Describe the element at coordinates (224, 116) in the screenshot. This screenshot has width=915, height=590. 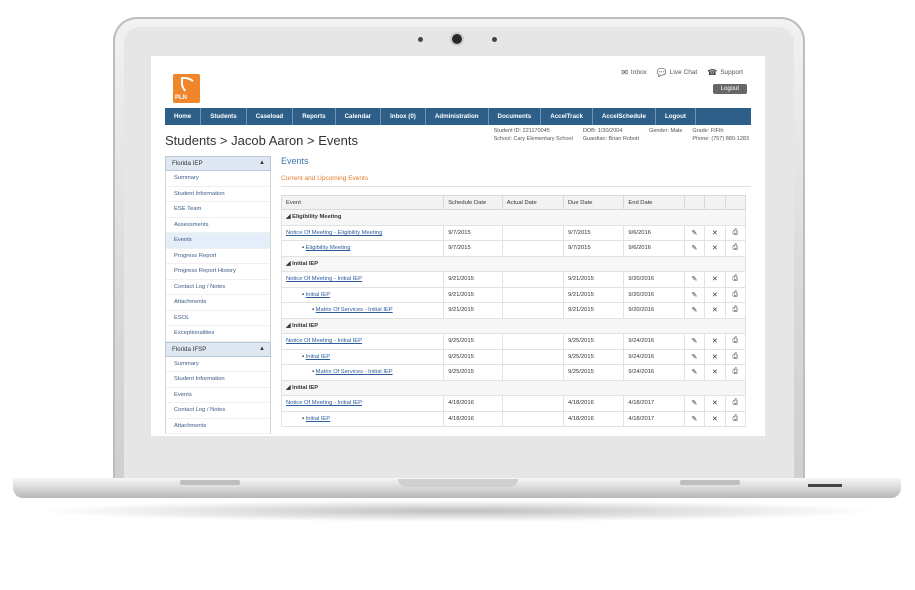
I see `nav-students: Students` at that location.